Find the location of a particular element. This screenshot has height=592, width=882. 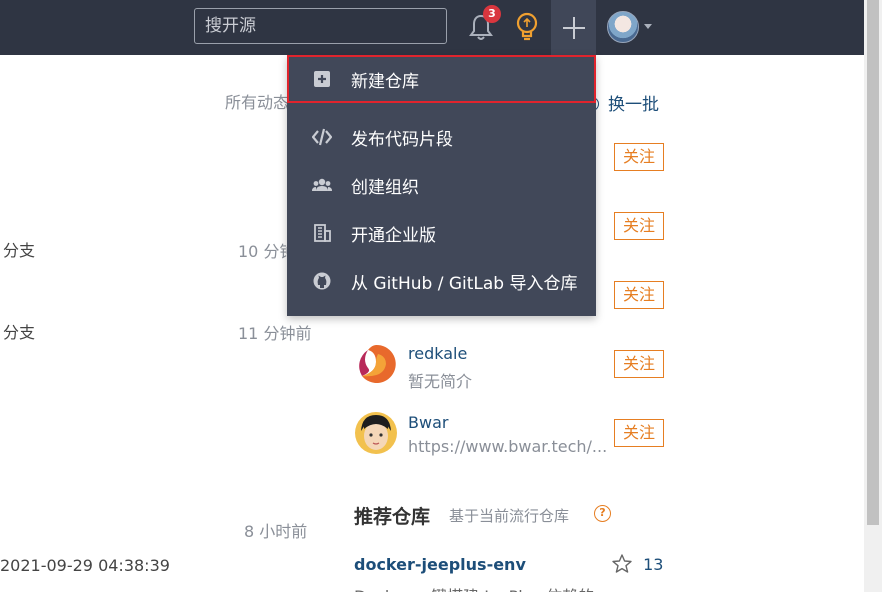

refresh-button: 换一批 is located at coordinates (622, 102).